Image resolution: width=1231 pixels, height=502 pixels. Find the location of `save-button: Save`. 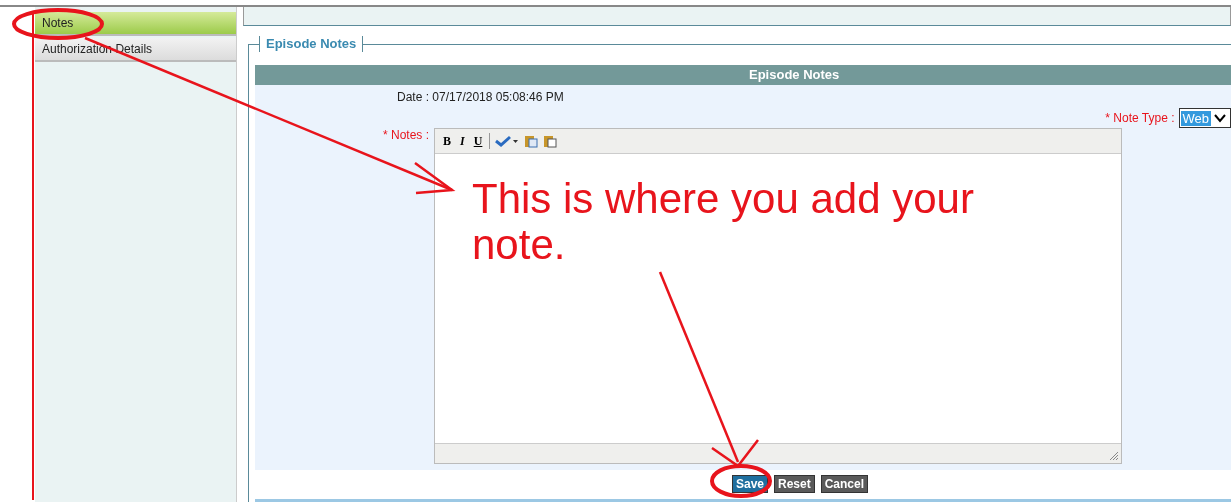

save-button: Save is located at coordinates (749, 484).